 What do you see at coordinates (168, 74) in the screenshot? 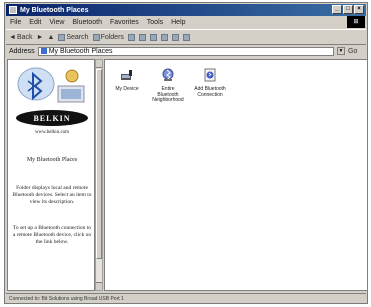
I see `bluetooth-neighborhood-icon` at bounding box center [168, 74].